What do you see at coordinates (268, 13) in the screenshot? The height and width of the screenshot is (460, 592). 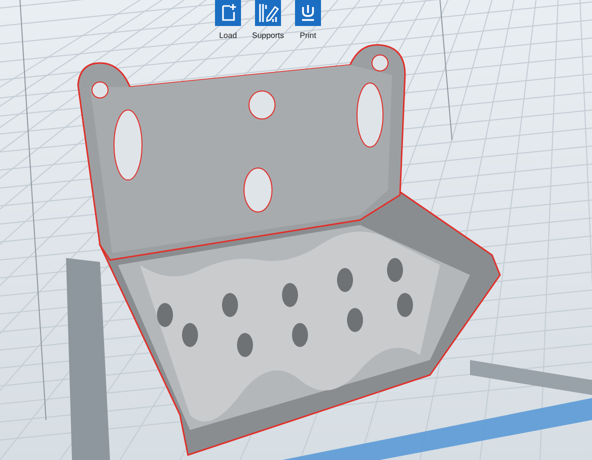 I see `pencil-bars-icon` at bounding box center [268, 13].